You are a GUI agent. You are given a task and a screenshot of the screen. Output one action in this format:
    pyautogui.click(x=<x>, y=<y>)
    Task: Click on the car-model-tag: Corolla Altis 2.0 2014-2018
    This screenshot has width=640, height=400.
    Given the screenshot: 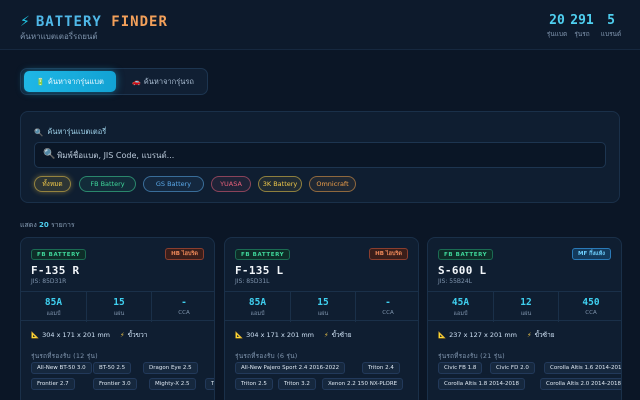 What is the action you would take?
    pyautogui.click(x=580, y=384)
    